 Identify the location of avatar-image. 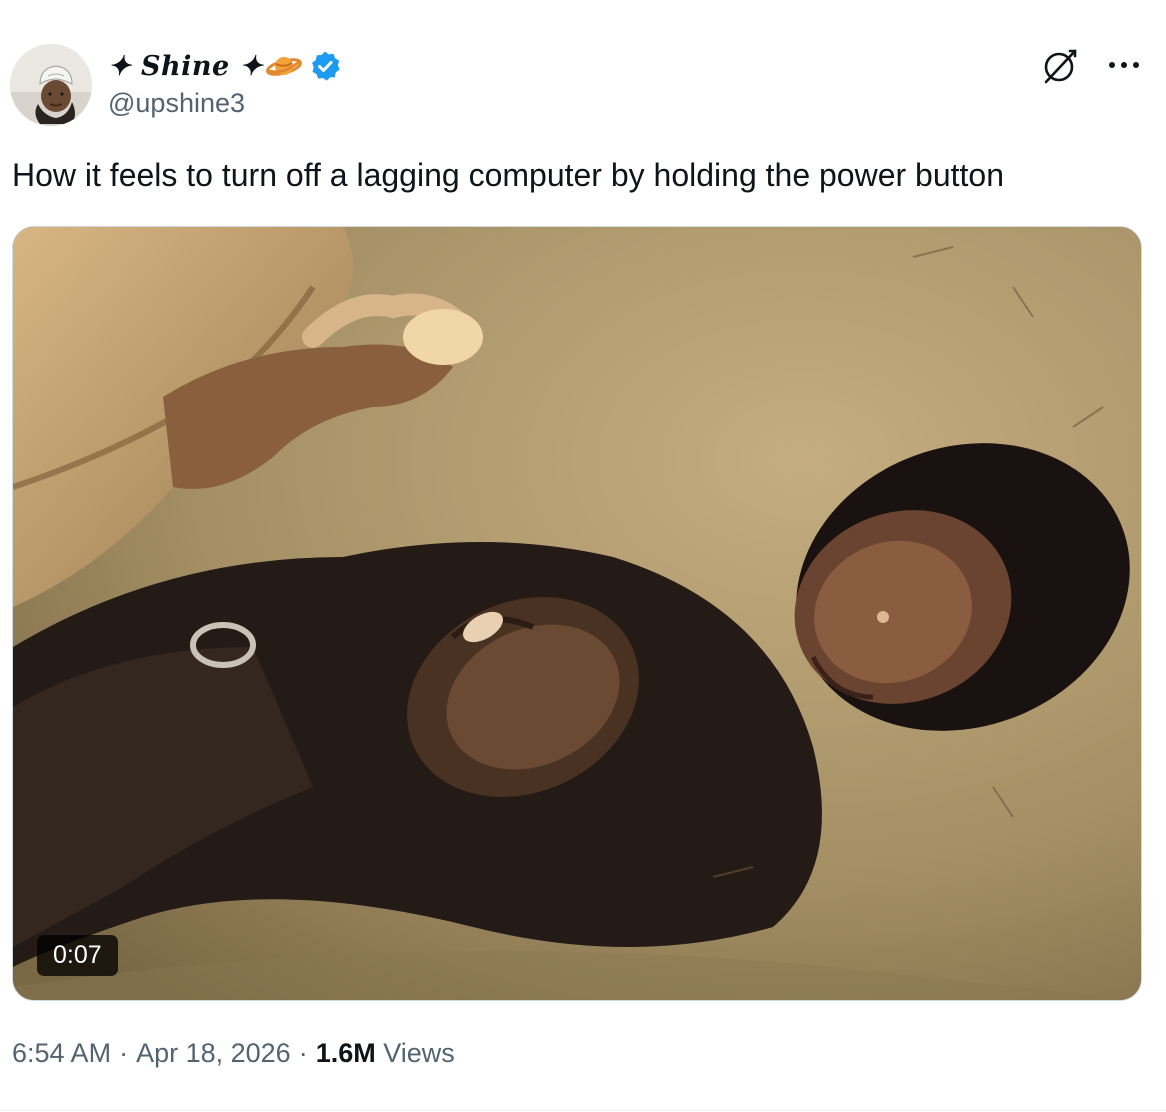
(51, 85).